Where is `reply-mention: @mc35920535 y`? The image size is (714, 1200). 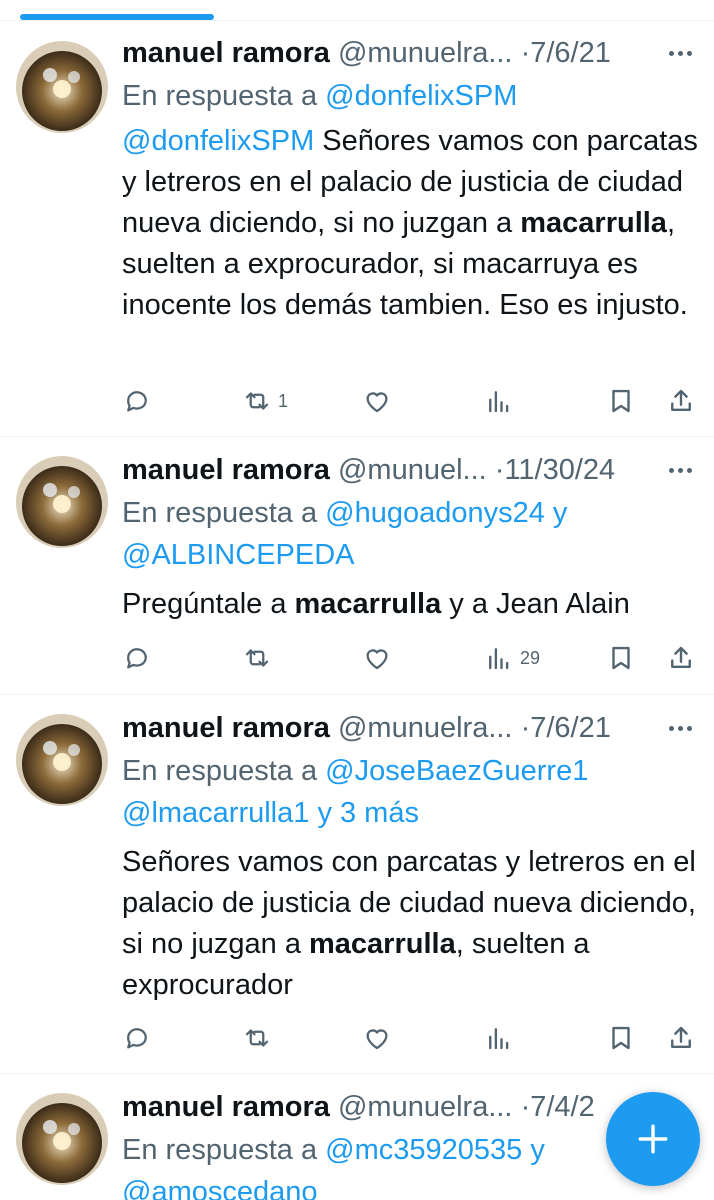
reply-mention: @mc35920535 y is located at coordinates (435, 1150).